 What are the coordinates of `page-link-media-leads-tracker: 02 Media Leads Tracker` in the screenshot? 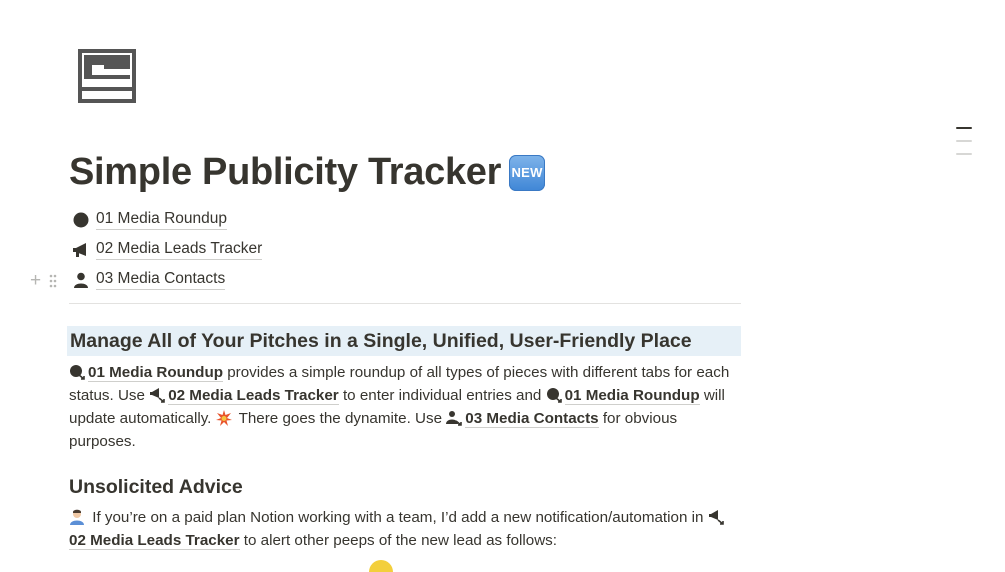 It's located at (167, 250).